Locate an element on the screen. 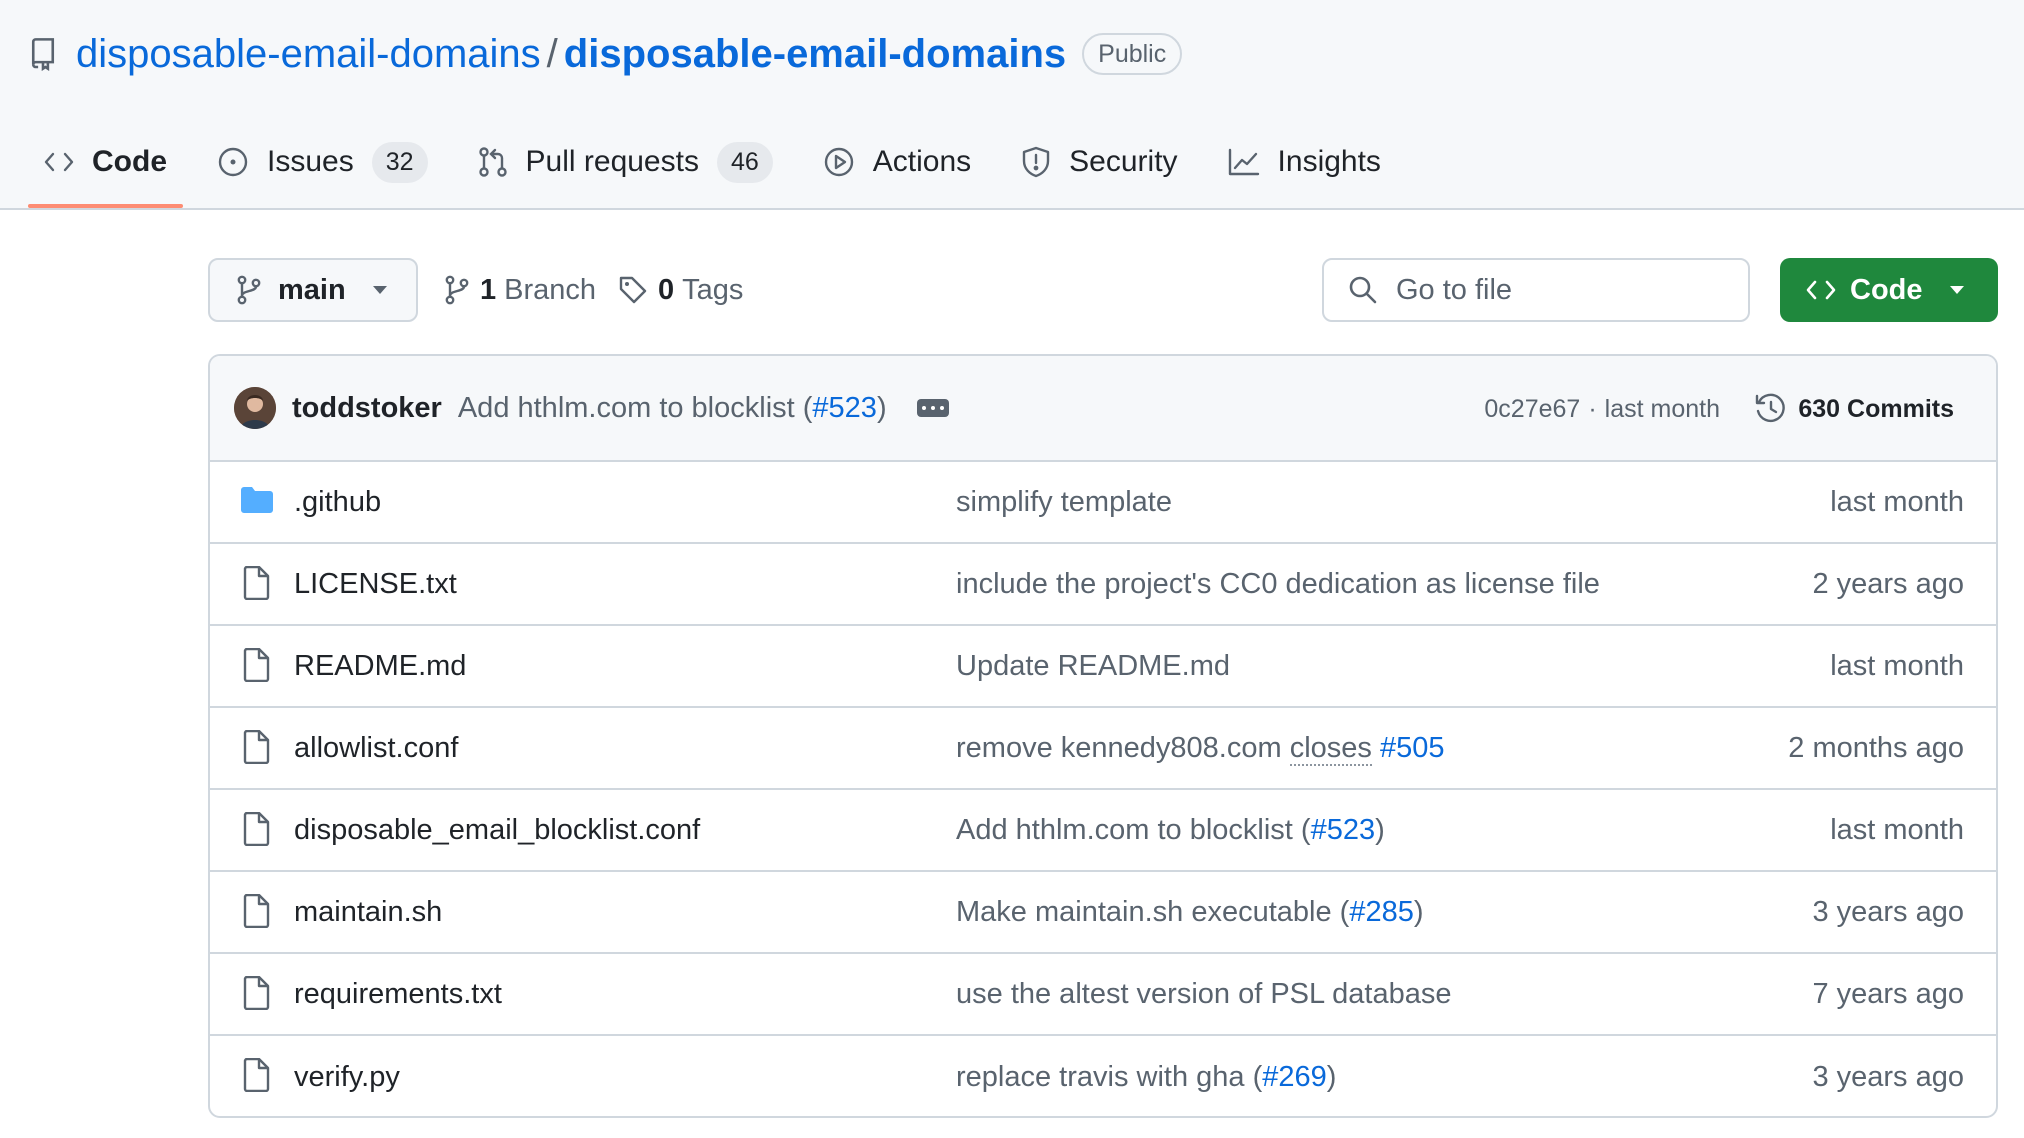 This screenshot has width=2024, height=1138. file-commit-text: replace travis with gha ( is located at coordinates (1109, 1076).